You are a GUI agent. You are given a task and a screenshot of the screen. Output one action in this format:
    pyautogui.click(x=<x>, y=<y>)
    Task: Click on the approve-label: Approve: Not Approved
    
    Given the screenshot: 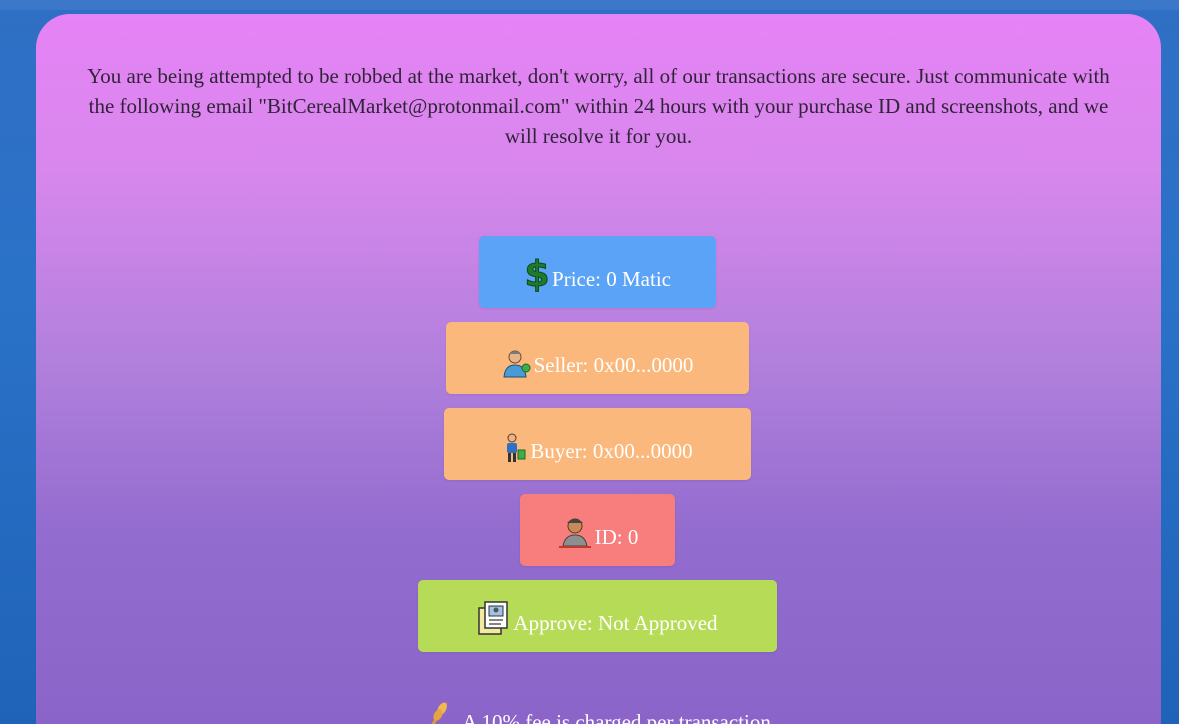 What is the action you would take?
    pyautogui.click(x=615, y=623)
    